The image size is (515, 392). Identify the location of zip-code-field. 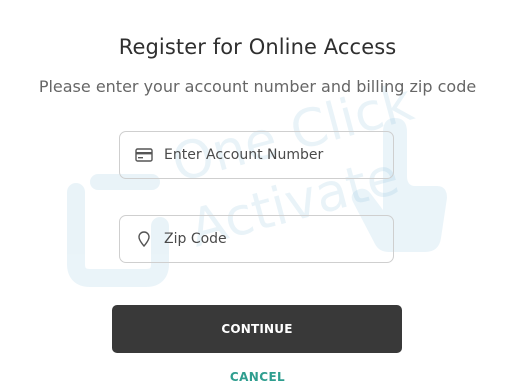
(256, 239).